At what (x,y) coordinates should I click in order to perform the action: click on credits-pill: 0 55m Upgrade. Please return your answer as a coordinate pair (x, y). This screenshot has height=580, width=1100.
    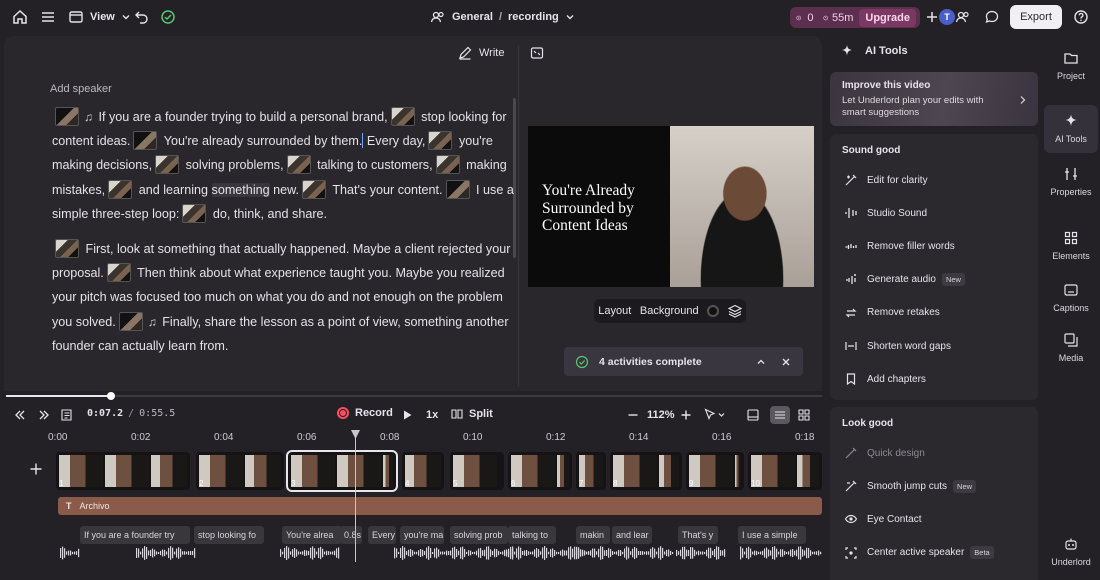
    Looking at the image, I should click on (855, 17).